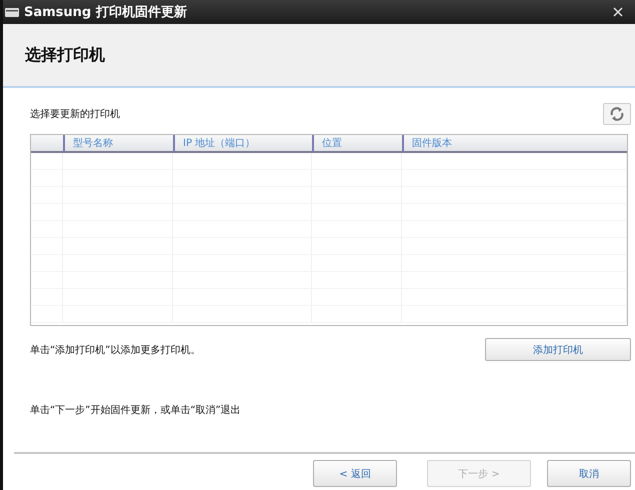  What do you see at coordinates (357, 144) in the screenshot?
I see `column-header: 位置` at bounding box center [357, 144].